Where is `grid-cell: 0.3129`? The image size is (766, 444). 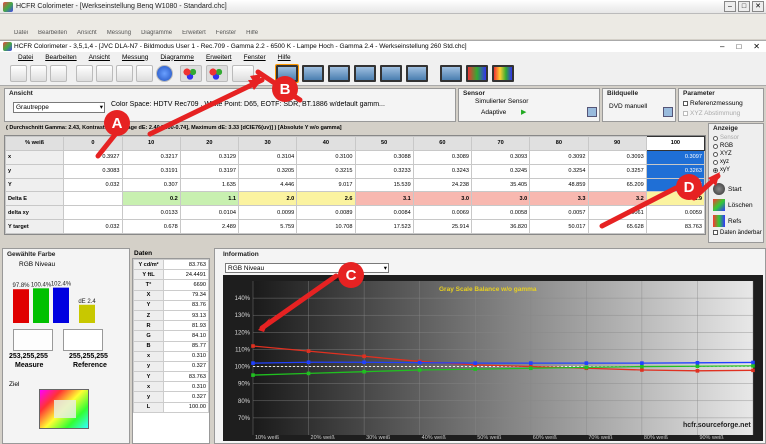 grid-cell: 0.3129 is located at coordinates (209, 157).